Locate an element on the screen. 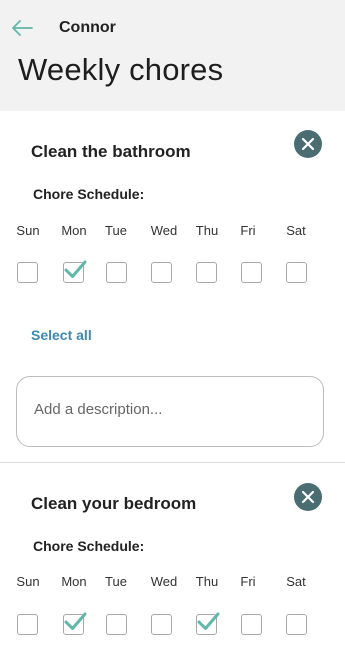  description-input is located at coordinates (169, 409).